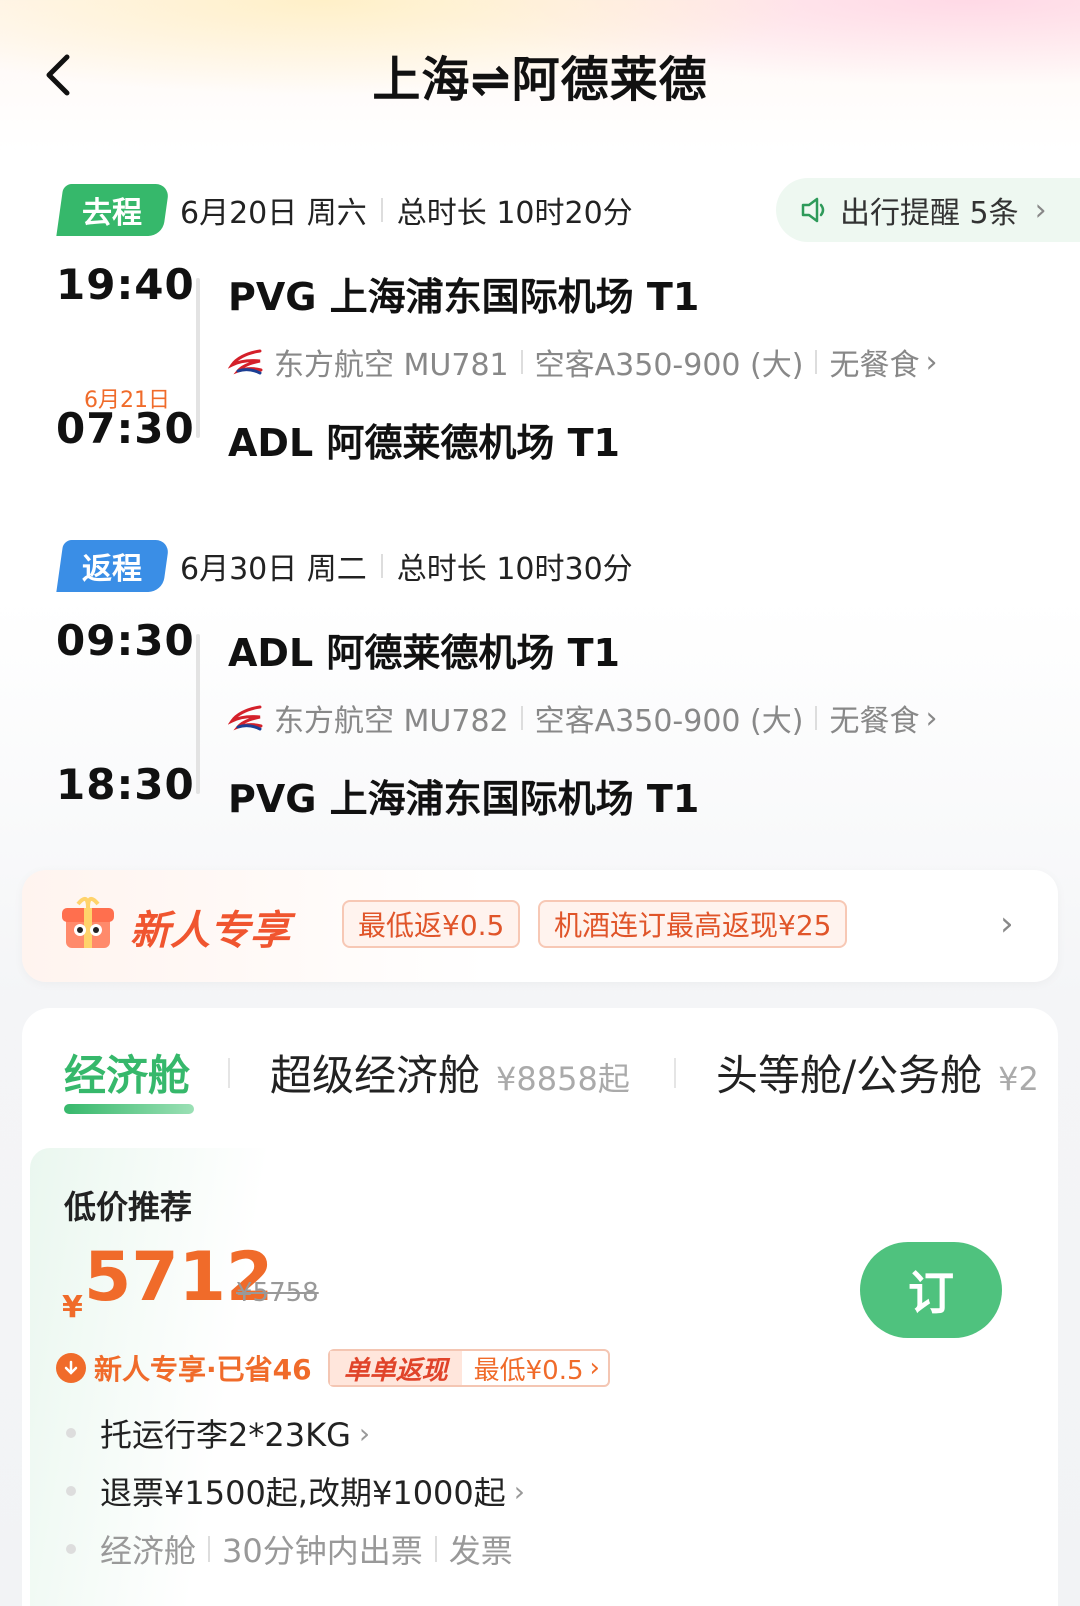  I want to click on depart-airport: PVG 上海浦东国际机场 T1, so click(464, 297).